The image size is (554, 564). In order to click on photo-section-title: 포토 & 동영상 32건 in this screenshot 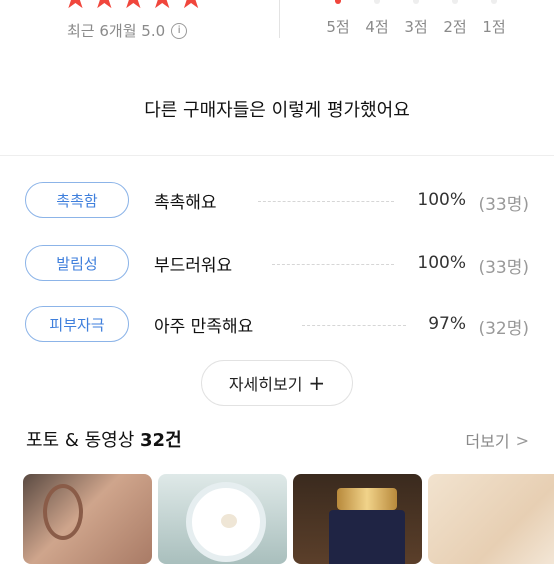, I will do `click(104, 439)`.